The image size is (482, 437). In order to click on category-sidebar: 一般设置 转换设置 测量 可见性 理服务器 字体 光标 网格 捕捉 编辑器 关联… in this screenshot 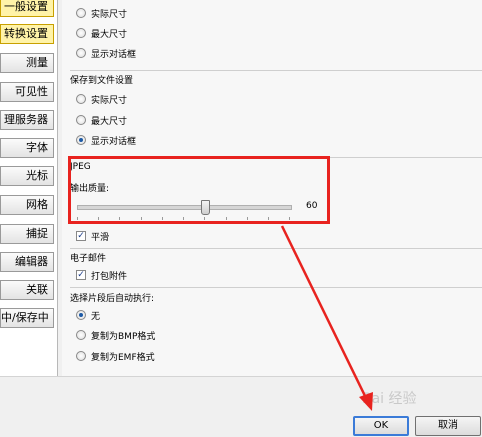, I will do `click(29, 188)`.